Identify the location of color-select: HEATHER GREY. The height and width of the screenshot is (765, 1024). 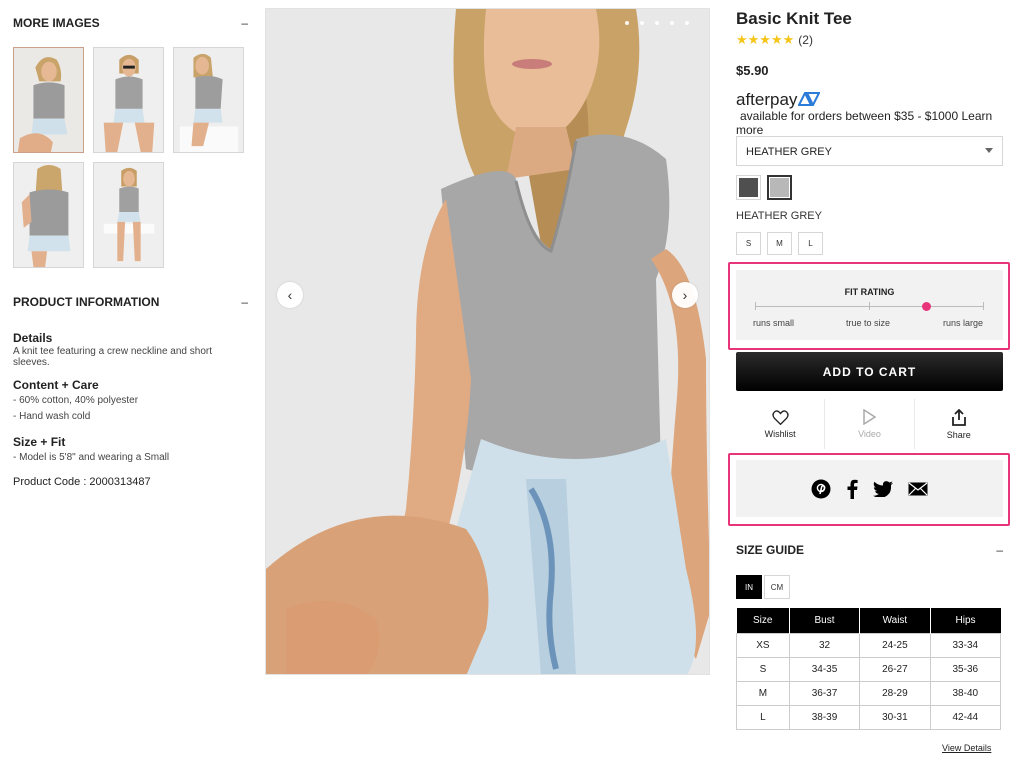
(869, 151).